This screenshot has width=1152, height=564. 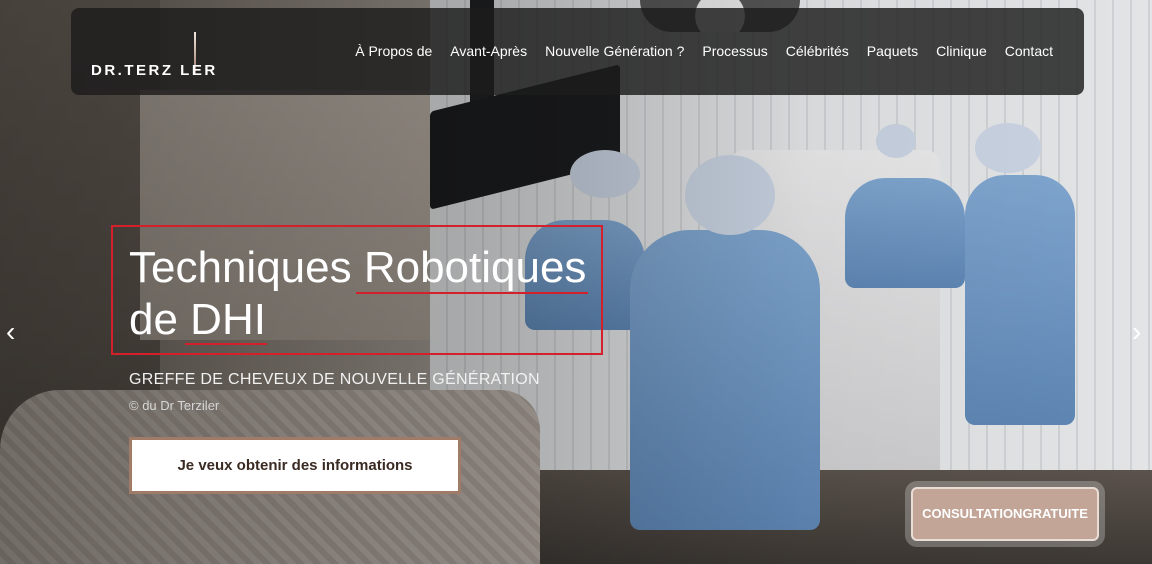 What do you see at coordinates (334, 379) in the screenshot?
I see `hero-subtitle: GREFFE DE CHEVEUX DE NOUVELLE GÉNÉRATION` at bounding box center [334, 379].